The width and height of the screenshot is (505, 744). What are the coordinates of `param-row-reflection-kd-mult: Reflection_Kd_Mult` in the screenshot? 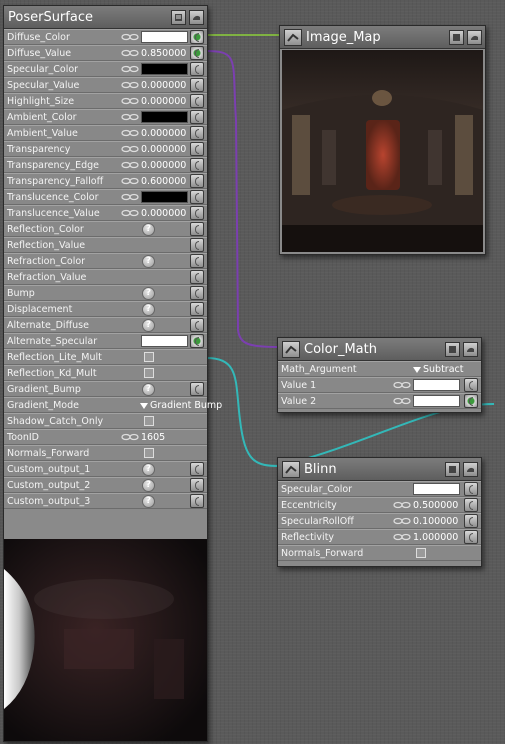 It's located at (105, 373).